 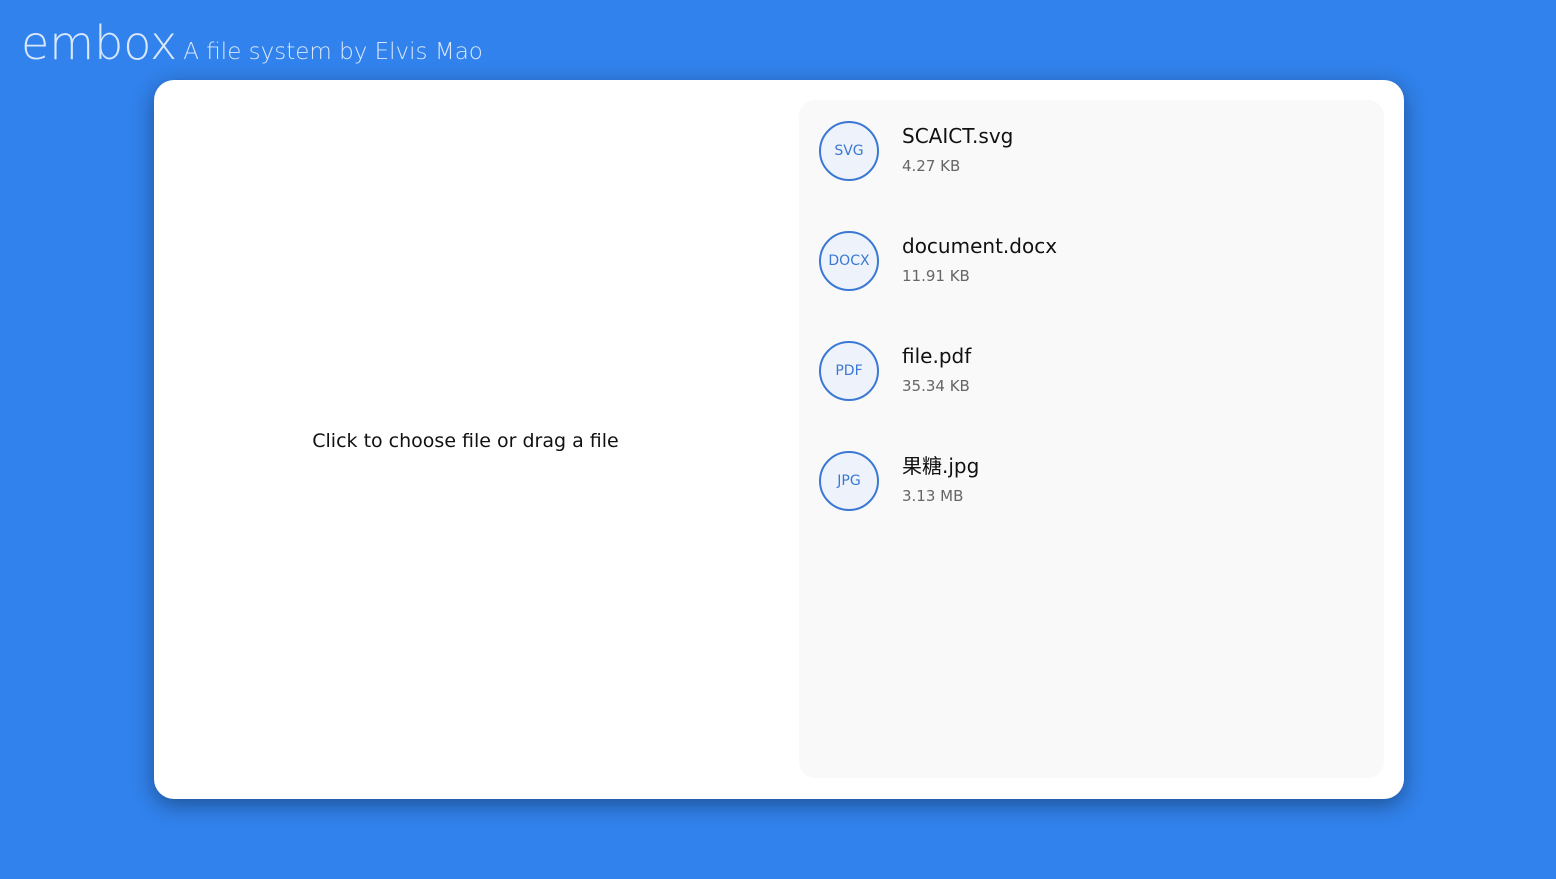 I want to click on file-meta: document.docx 11.91 KB, so click(x=979, y=259).